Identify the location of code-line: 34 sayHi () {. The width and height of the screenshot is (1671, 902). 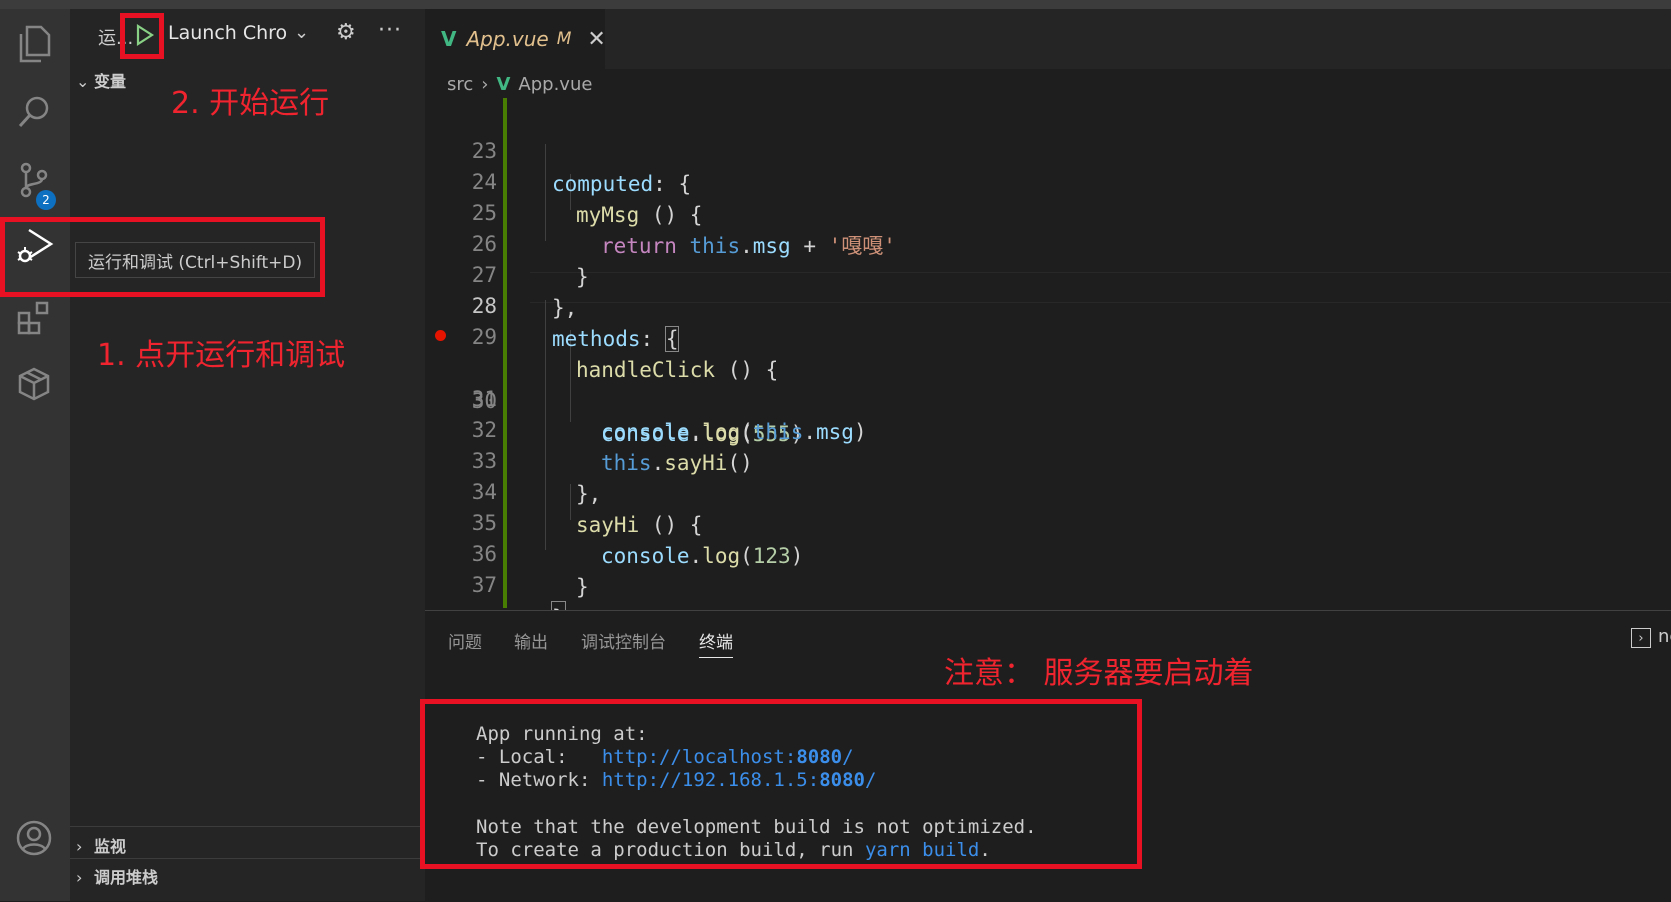
(1048, 490).